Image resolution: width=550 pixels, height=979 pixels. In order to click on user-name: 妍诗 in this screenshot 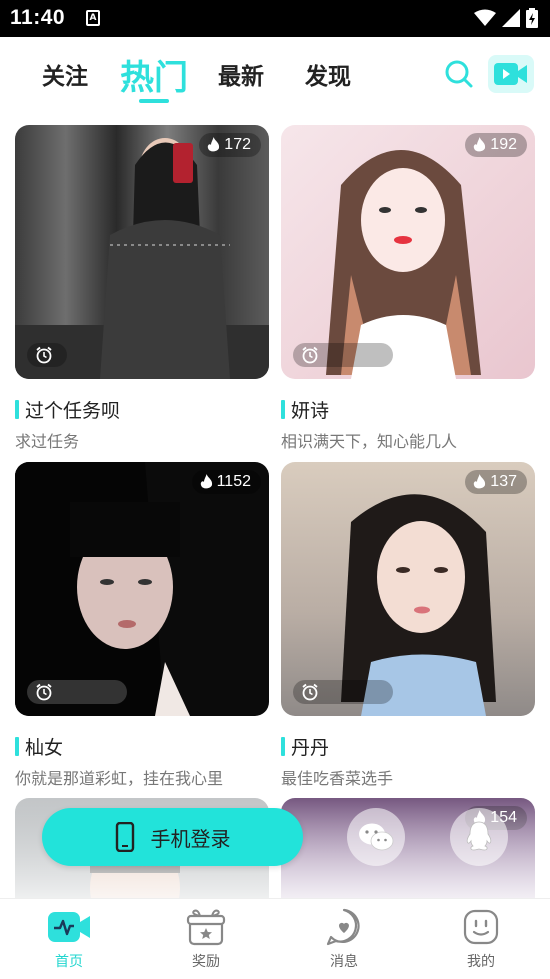, I will do `click(310, 411)`.